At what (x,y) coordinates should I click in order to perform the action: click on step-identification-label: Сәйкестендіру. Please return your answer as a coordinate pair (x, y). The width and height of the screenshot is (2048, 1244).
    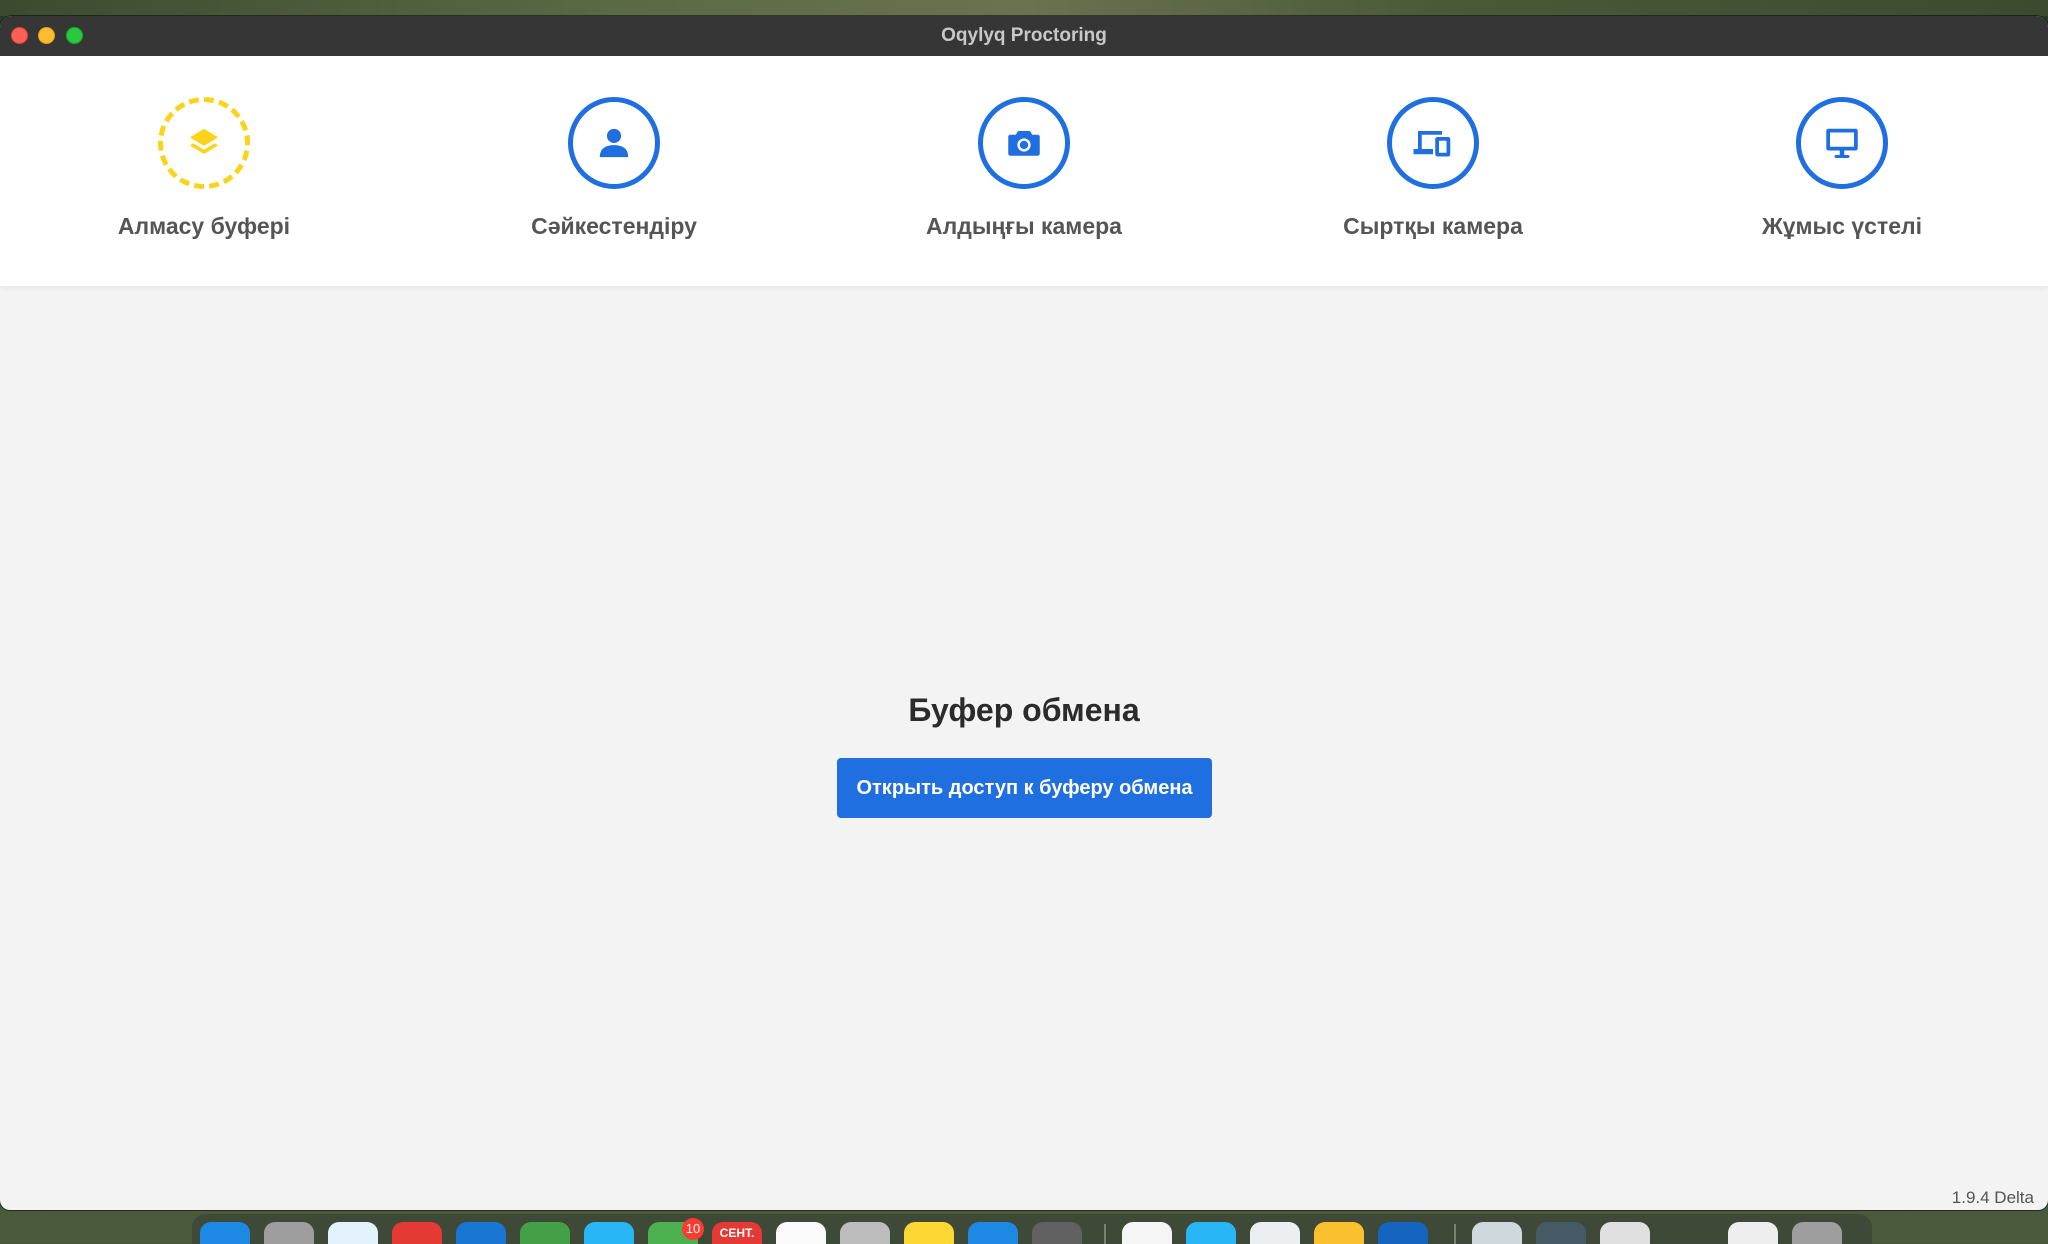
    Looking at the image, I should click on (614, 226).